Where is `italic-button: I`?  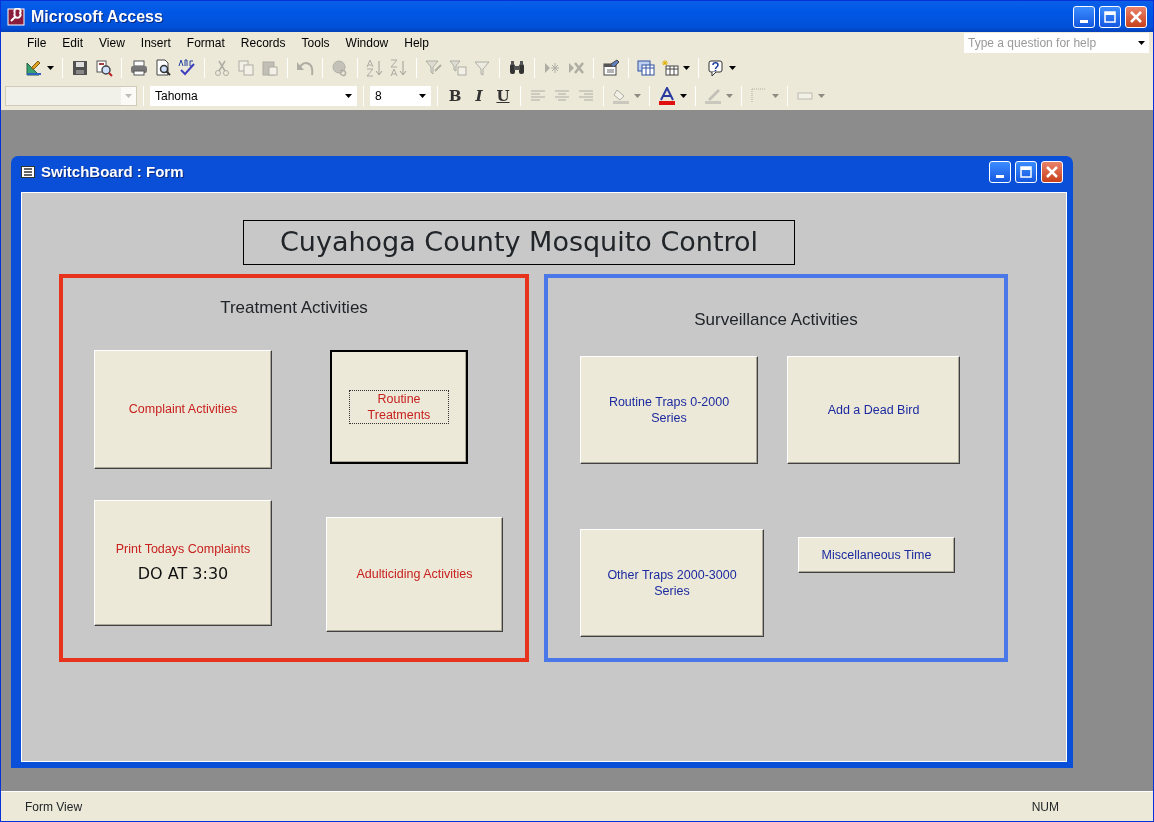
italic-button: I is located at coordinates (479, 96).